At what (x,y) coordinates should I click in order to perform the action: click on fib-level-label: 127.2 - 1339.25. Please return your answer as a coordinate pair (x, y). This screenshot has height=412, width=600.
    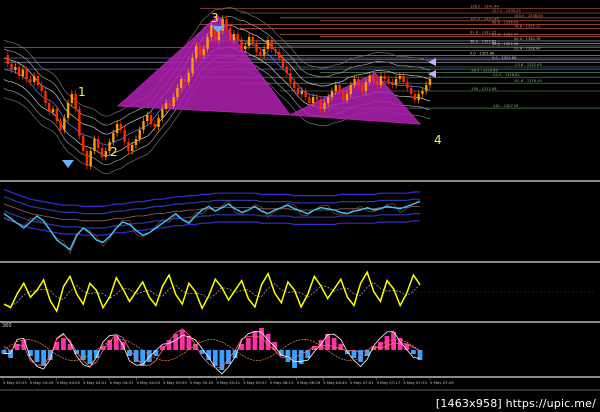
    Looking at the image, I should click on (506, 11).